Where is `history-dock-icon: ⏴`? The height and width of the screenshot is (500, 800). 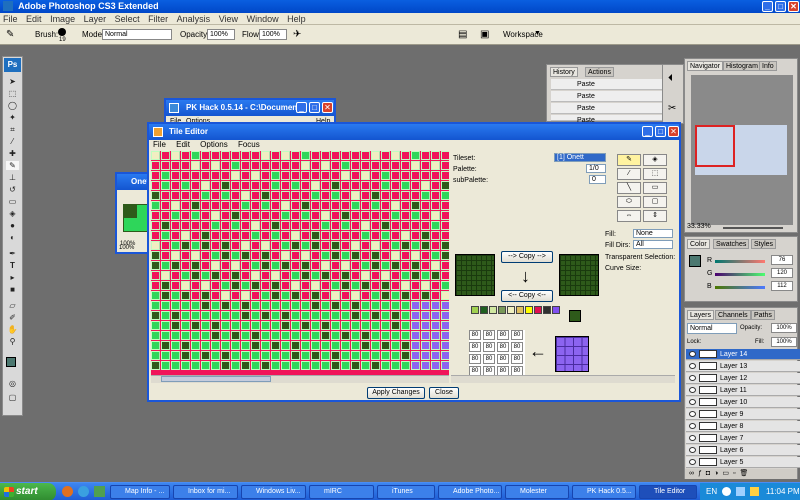
history-dock-icon: ⏴ is located at coordinates (670, 78).